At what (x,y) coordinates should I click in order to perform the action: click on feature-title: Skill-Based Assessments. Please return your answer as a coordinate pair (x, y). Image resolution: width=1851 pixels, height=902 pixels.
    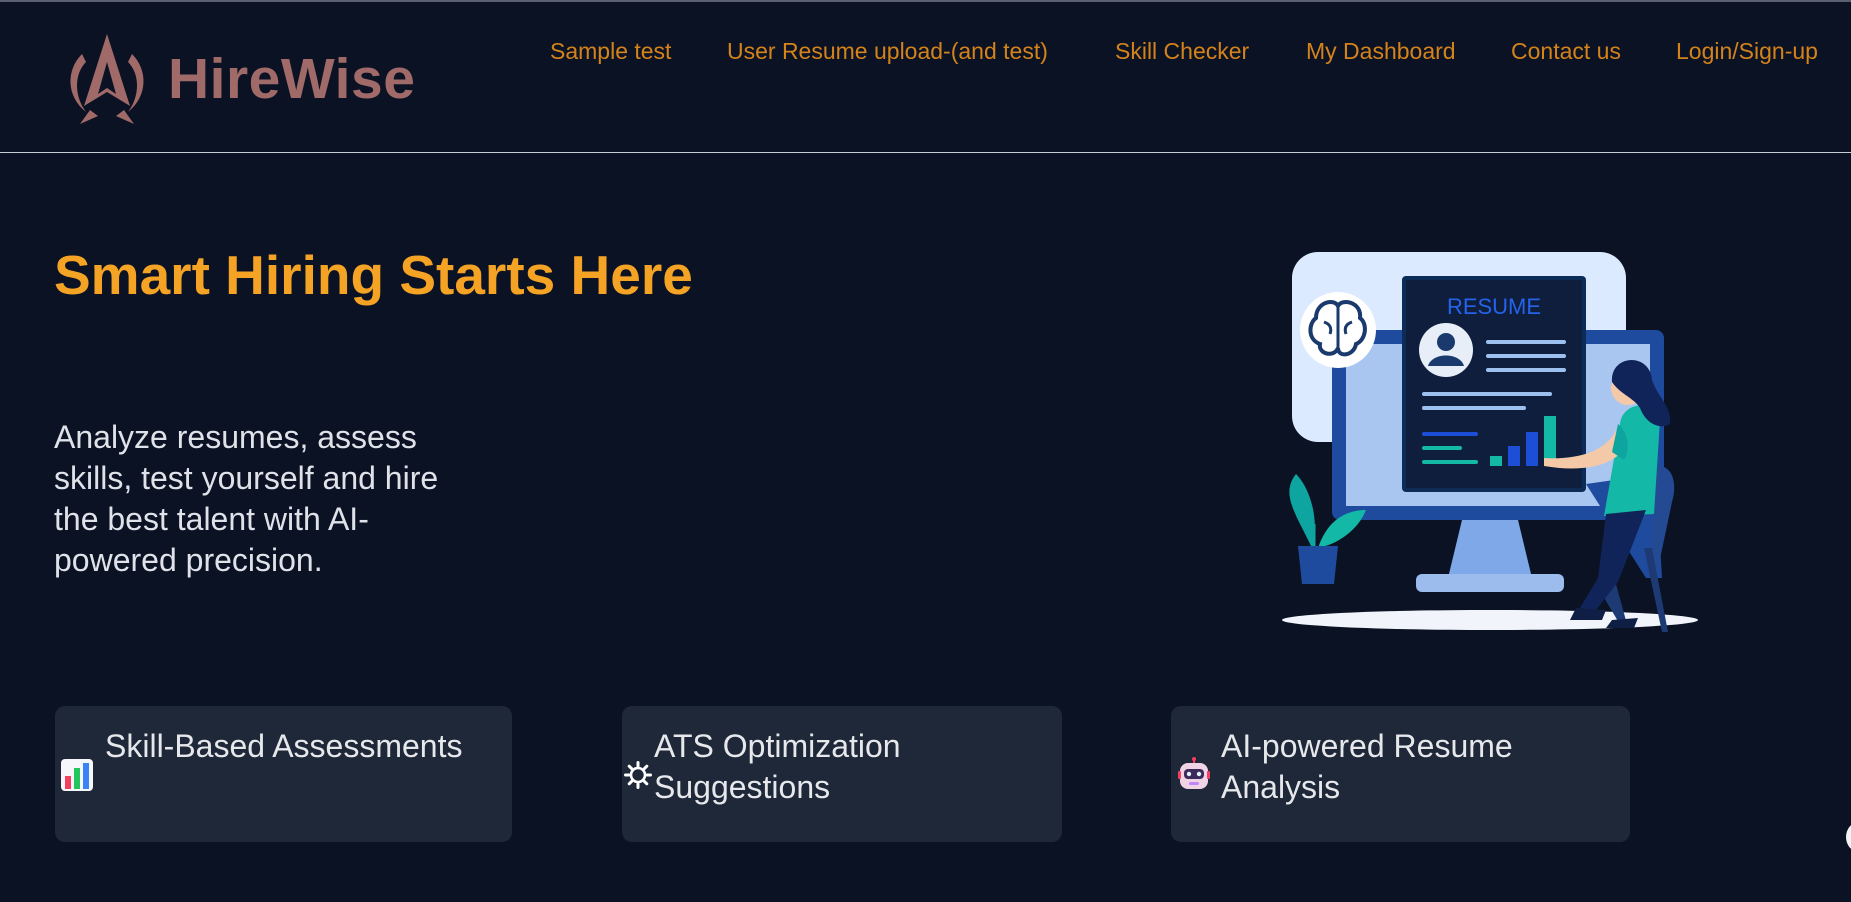
    Looking at the image, I should click on (284, 746).